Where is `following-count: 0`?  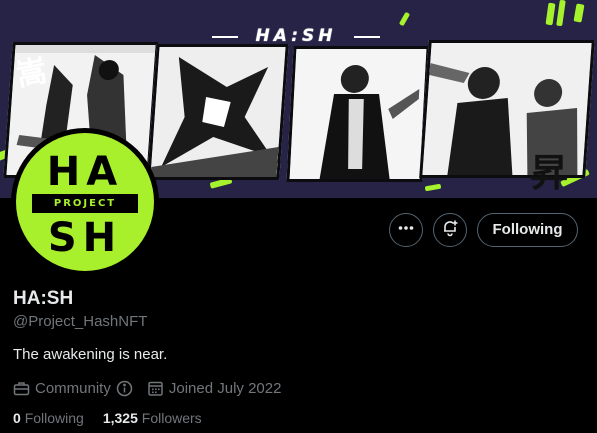 following-count: 0 is located at coordinates (17, 418).